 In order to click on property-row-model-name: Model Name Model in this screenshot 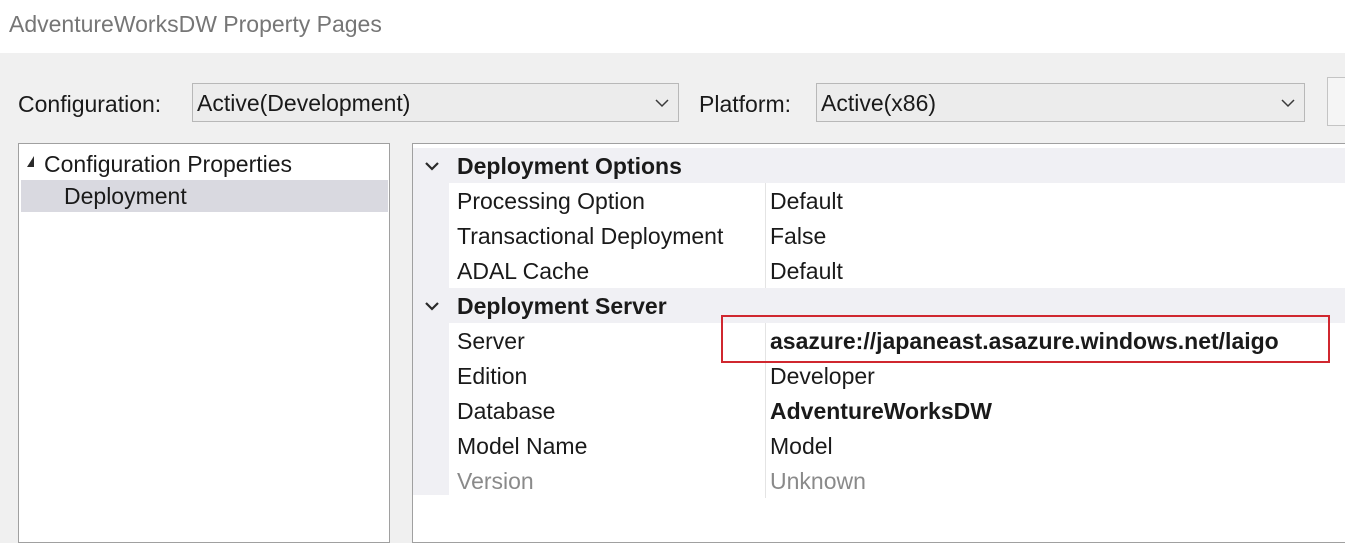, I will do `click(879, 445)`.